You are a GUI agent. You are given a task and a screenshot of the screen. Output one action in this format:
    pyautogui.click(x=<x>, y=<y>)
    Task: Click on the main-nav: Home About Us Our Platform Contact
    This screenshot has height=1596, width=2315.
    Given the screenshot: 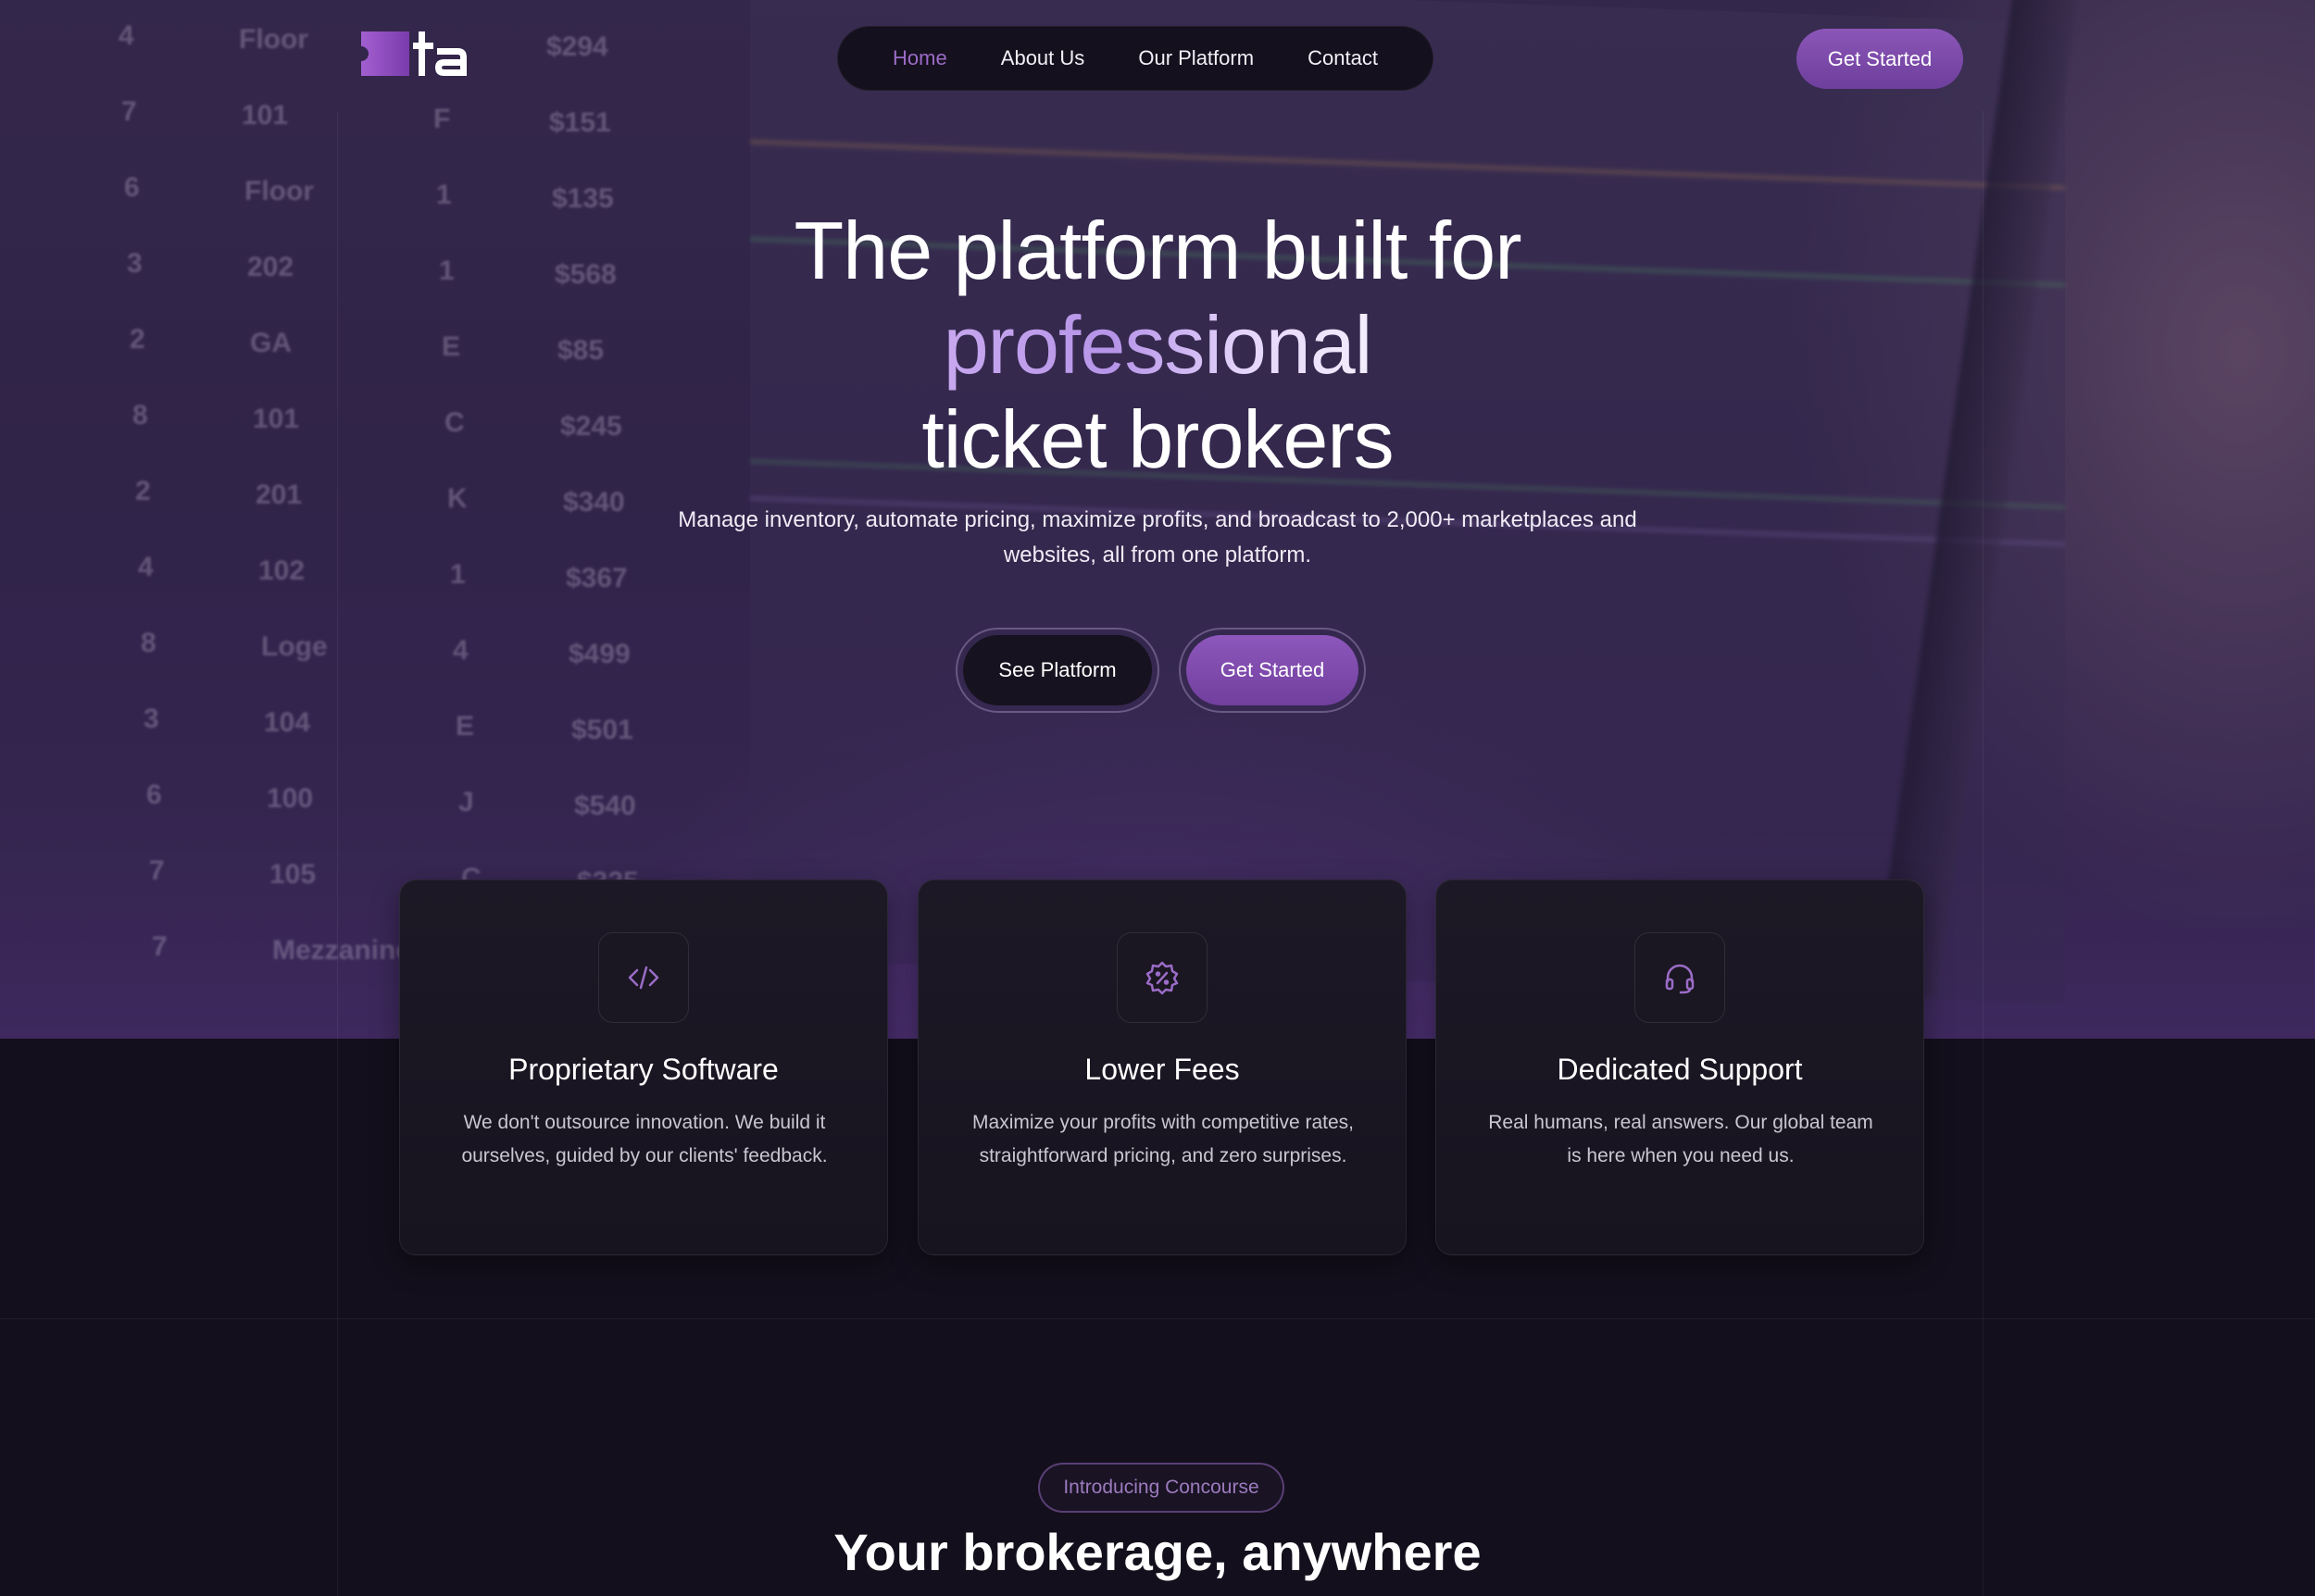 What is the action you would take?
    pyautogui.click(x=1135, y=58)
    